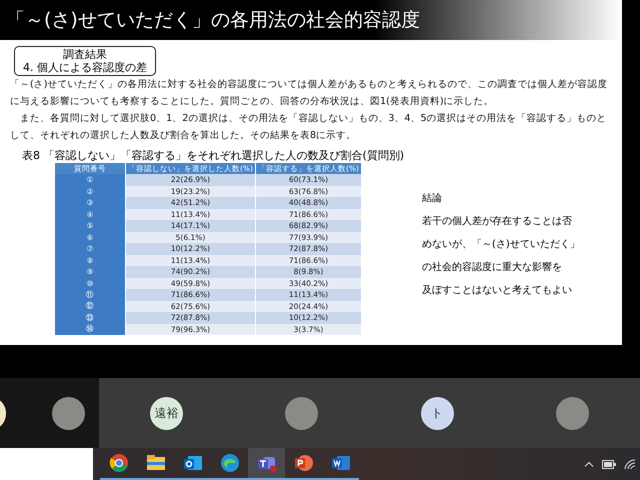  I want to click on participant-tile: 遠裕, so click(166, 413).